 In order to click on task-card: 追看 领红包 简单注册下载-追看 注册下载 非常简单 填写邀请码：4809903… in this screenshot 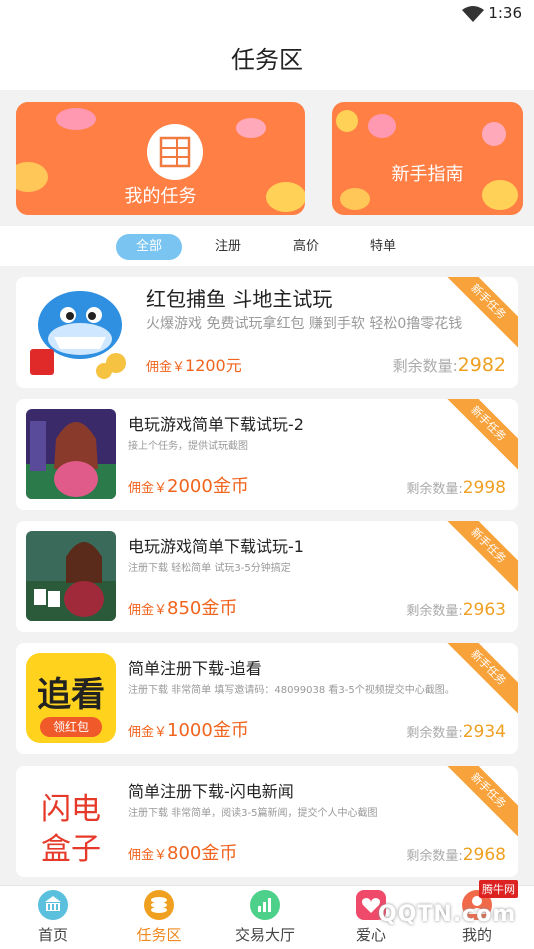, I will do `click(267, 698)`.